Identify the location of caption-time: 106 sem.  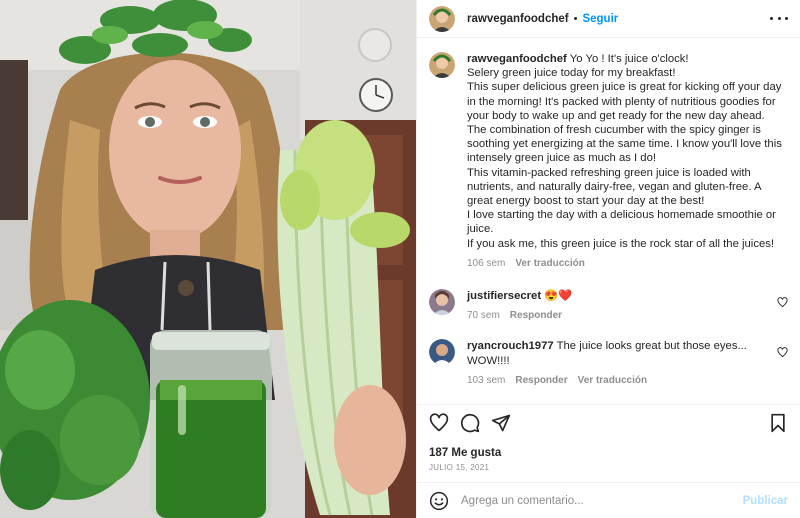
(486, 264).